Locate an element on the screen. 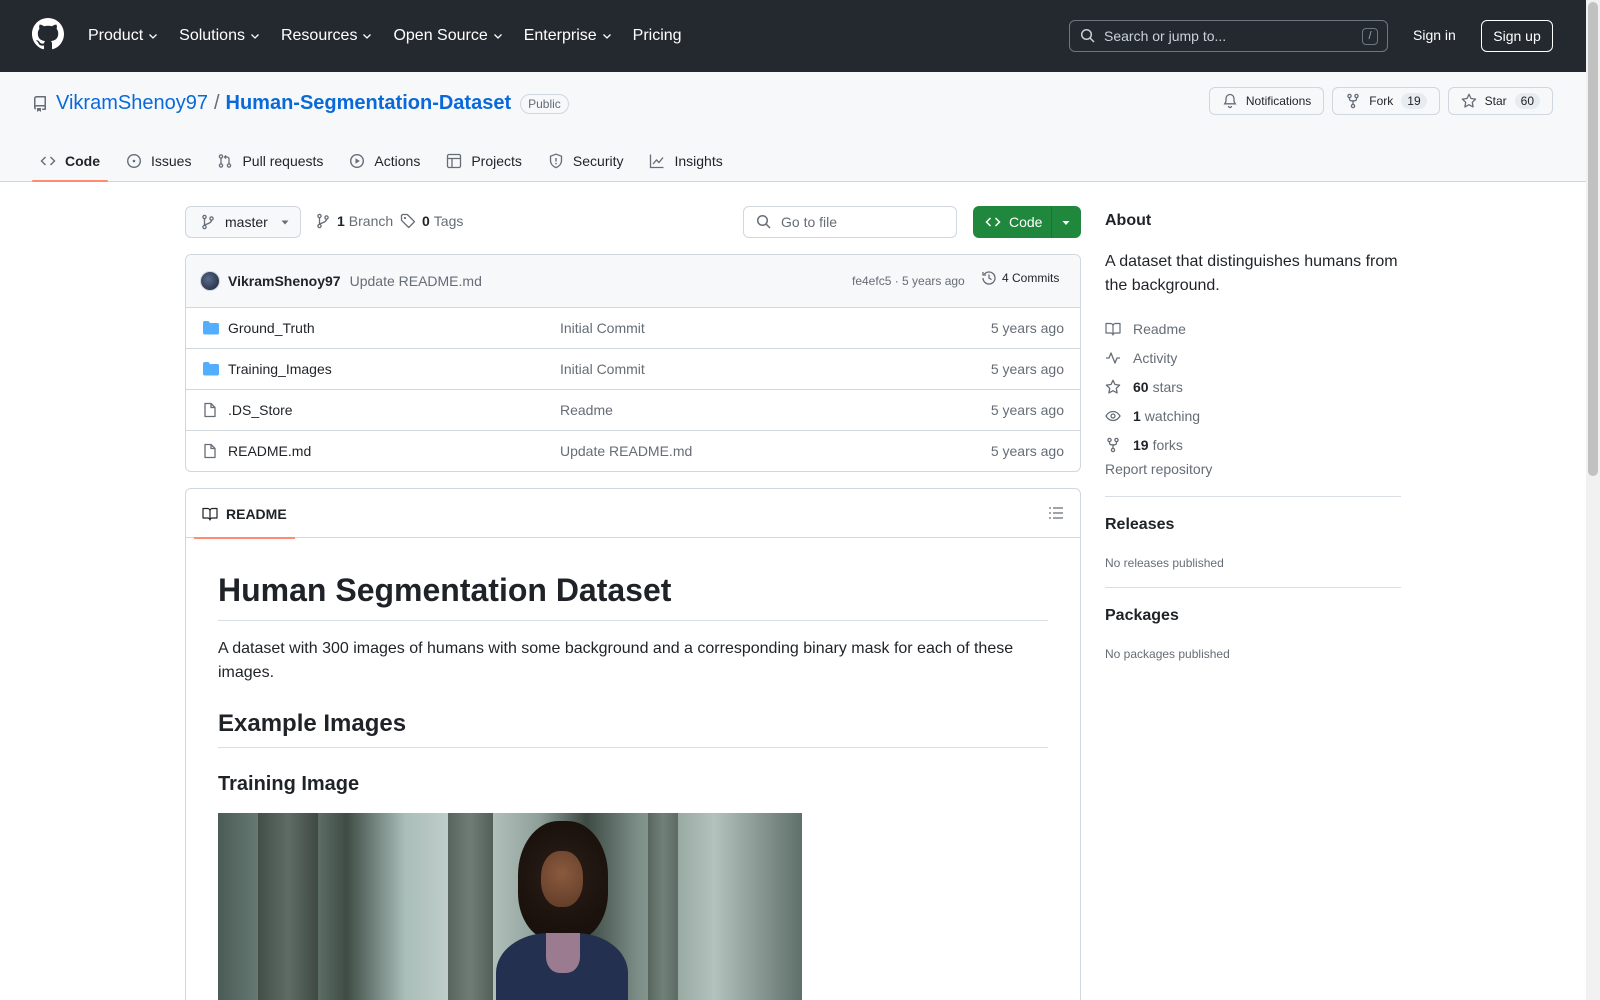 This screenshot has width=1600, height=1000. tab-security: Security is located at coordinates (586, 161).